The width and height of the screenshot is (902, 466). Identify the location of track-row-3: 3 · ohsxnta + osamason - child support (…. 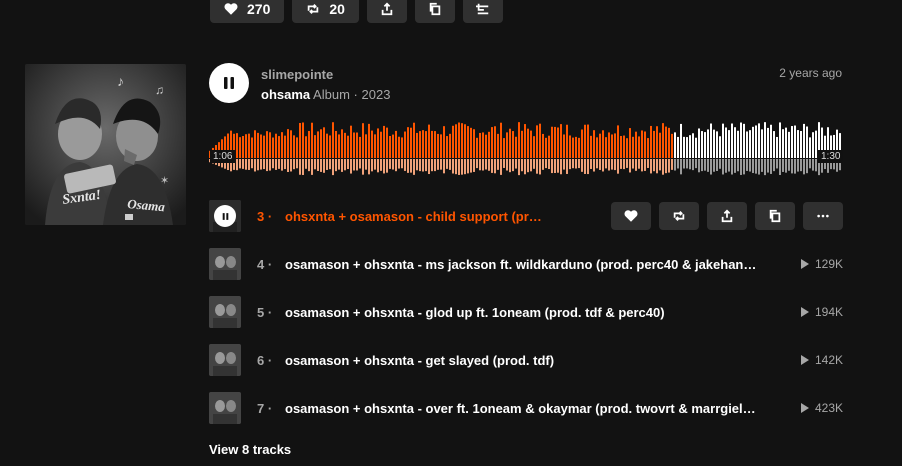
(526, 216).